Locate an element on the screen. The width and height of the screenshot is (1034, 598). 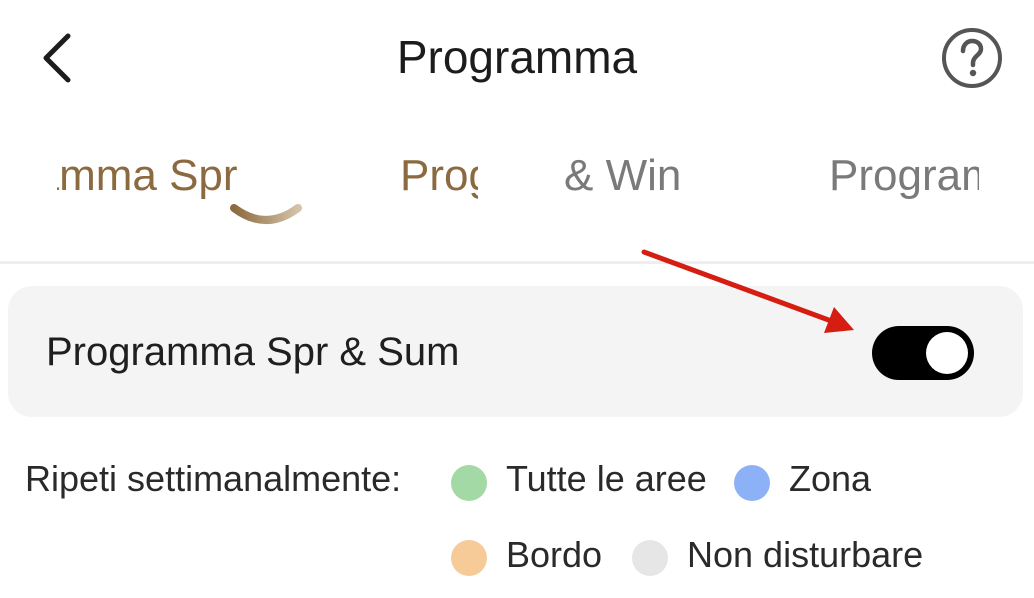
selected-tab-indicator is located at coordinates (266, 214).